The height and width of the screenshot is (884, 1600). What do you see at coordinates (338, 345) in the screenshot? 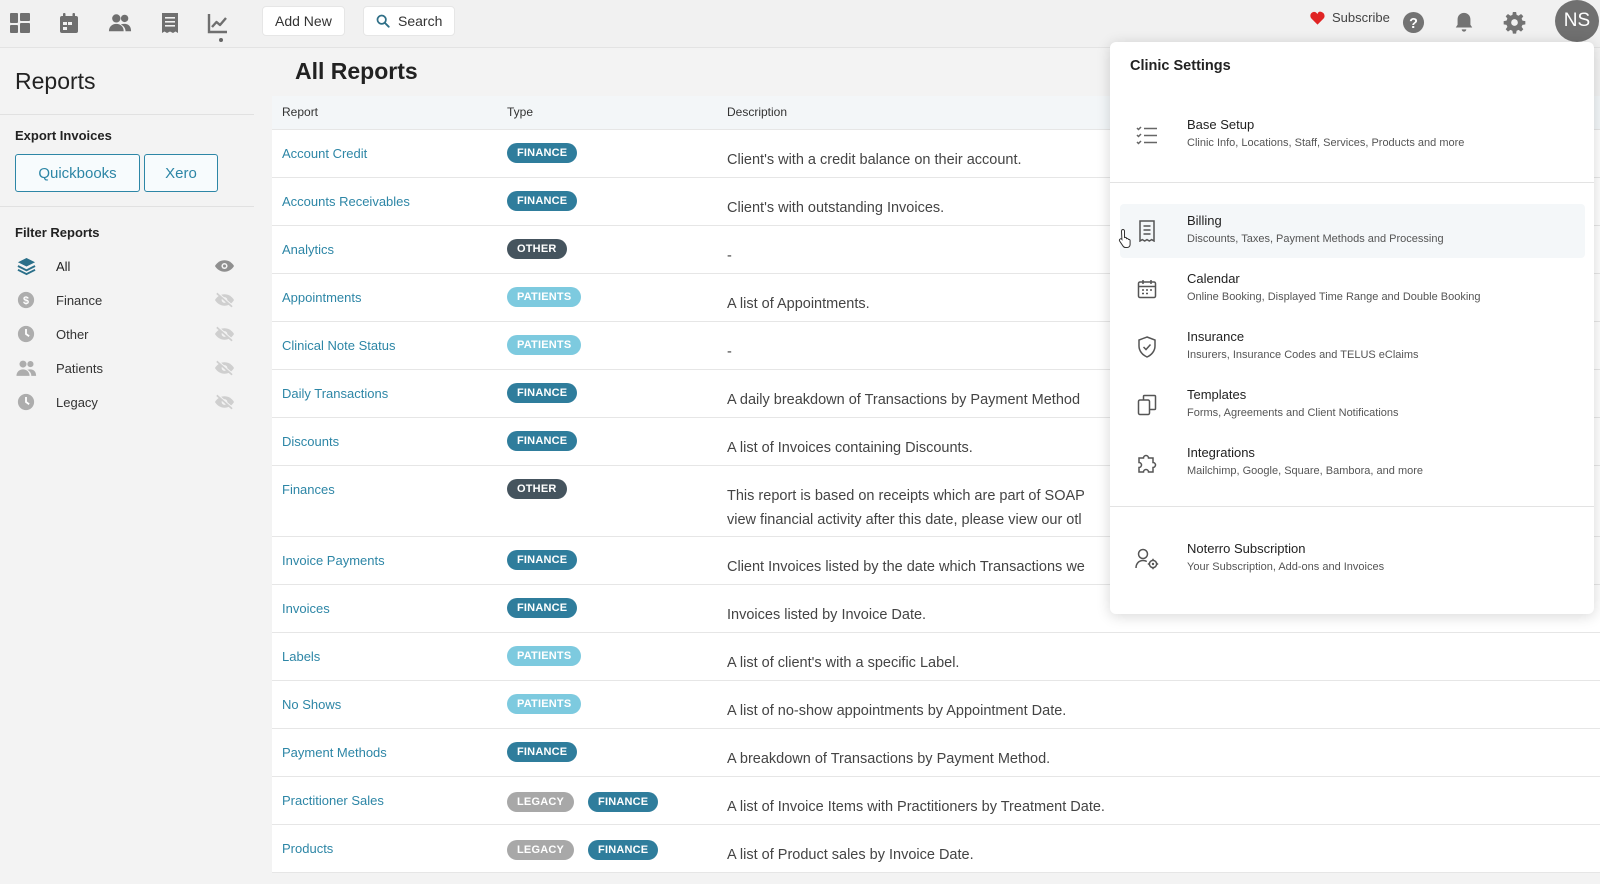
I see `report-link: Clinical Note Status` at bounding box center [338, 345].